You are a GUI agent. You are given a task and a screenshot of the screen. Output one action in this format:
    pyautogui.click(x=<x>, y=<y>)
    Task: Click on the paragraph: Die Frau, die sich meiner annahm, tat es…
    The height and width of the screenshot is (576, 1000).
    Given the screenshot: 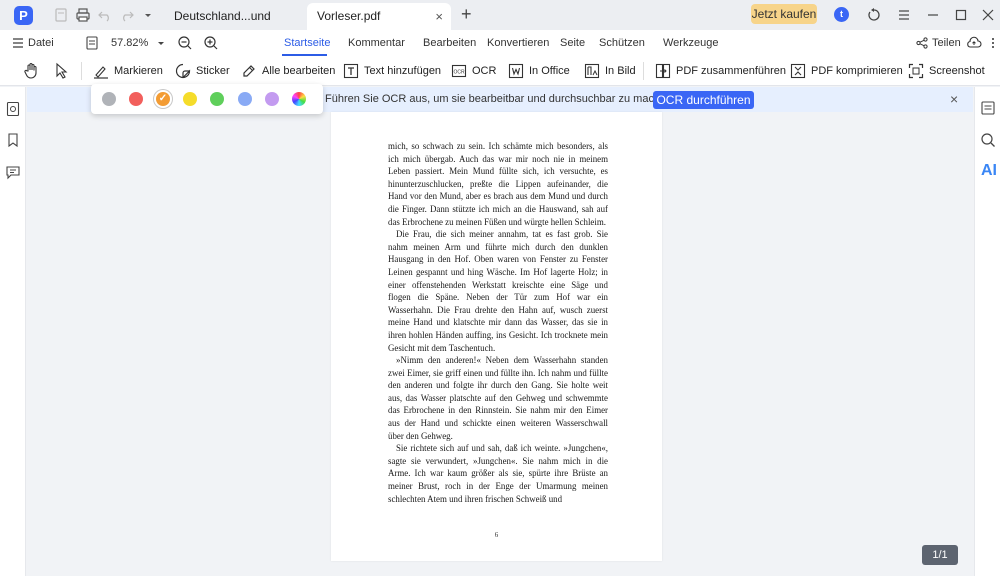 What is the action you would take?
    pyautogui.click(x=498, y=291)
    